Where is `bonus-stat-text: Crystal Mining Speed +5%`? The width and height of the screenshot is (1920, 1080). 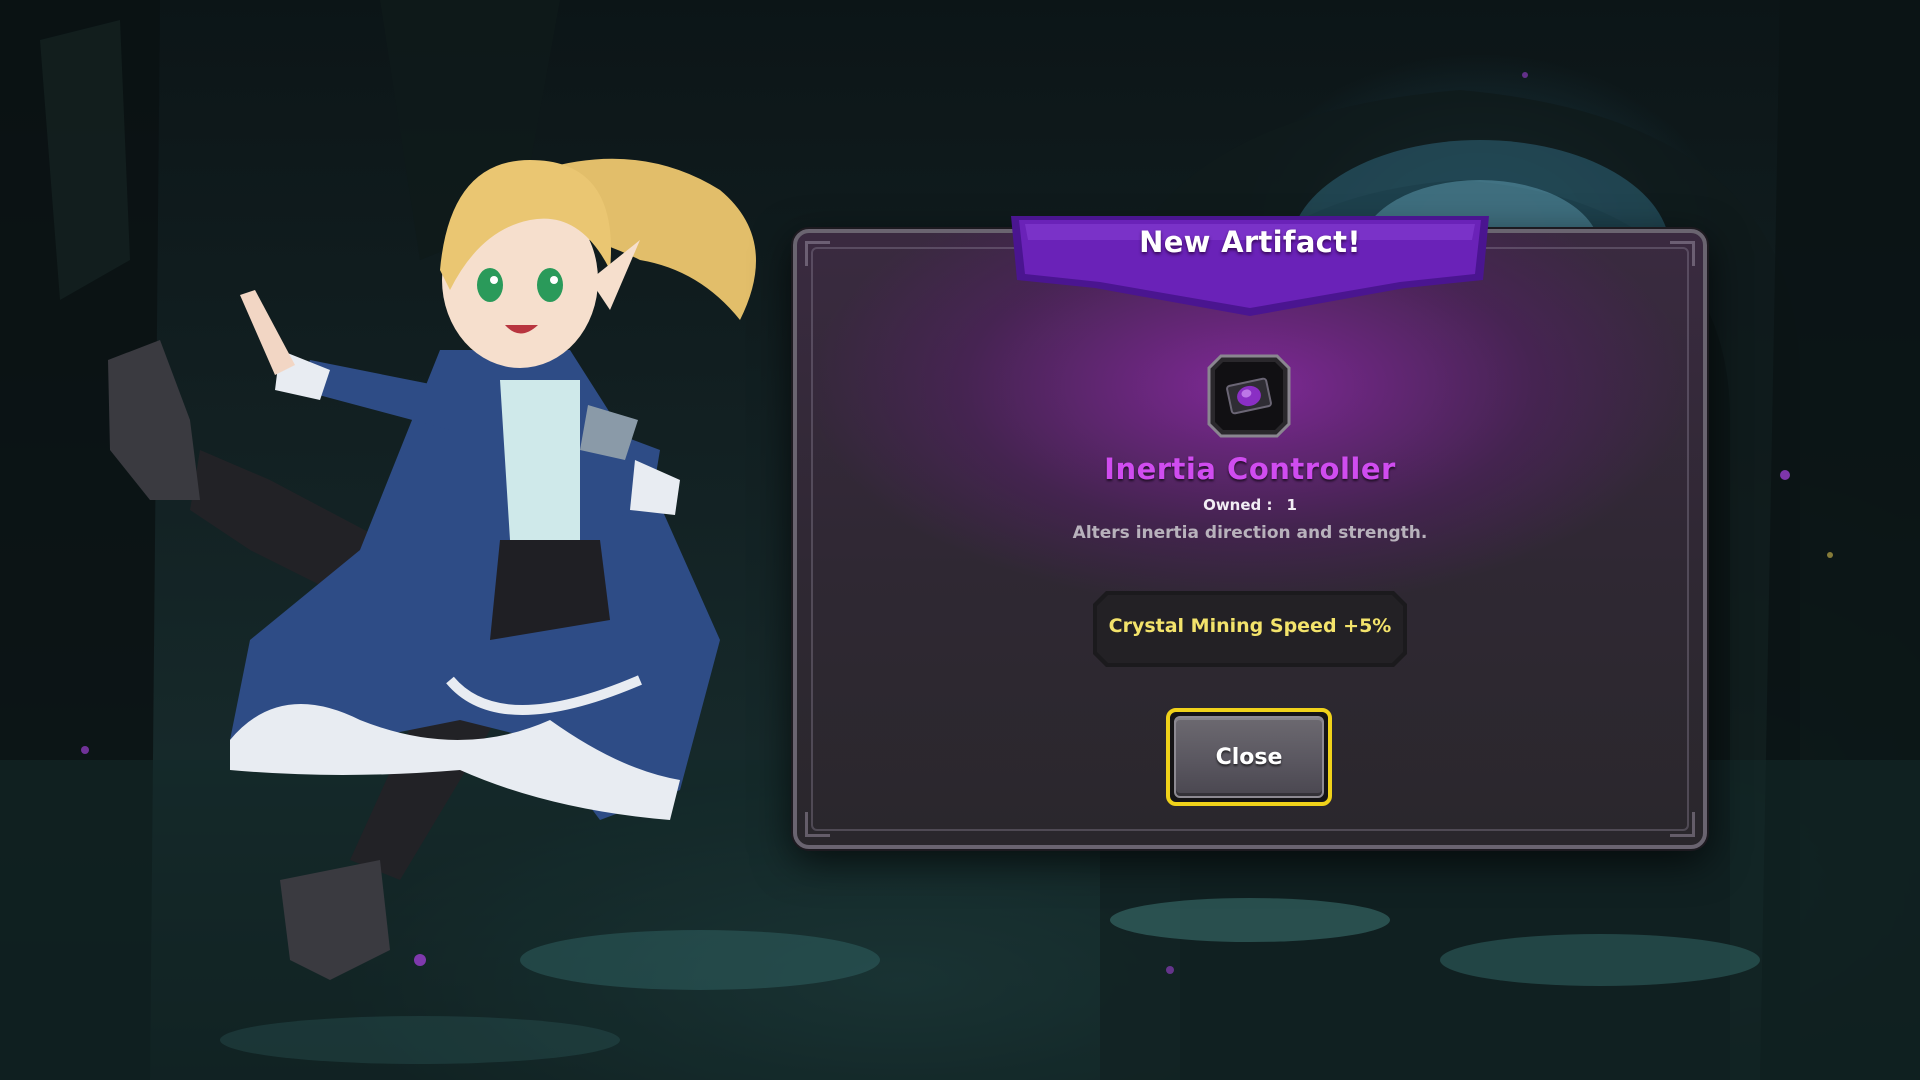 bonus-stat-text: Crystal Mining Speed +5% is located at coordinates (1250, 626).